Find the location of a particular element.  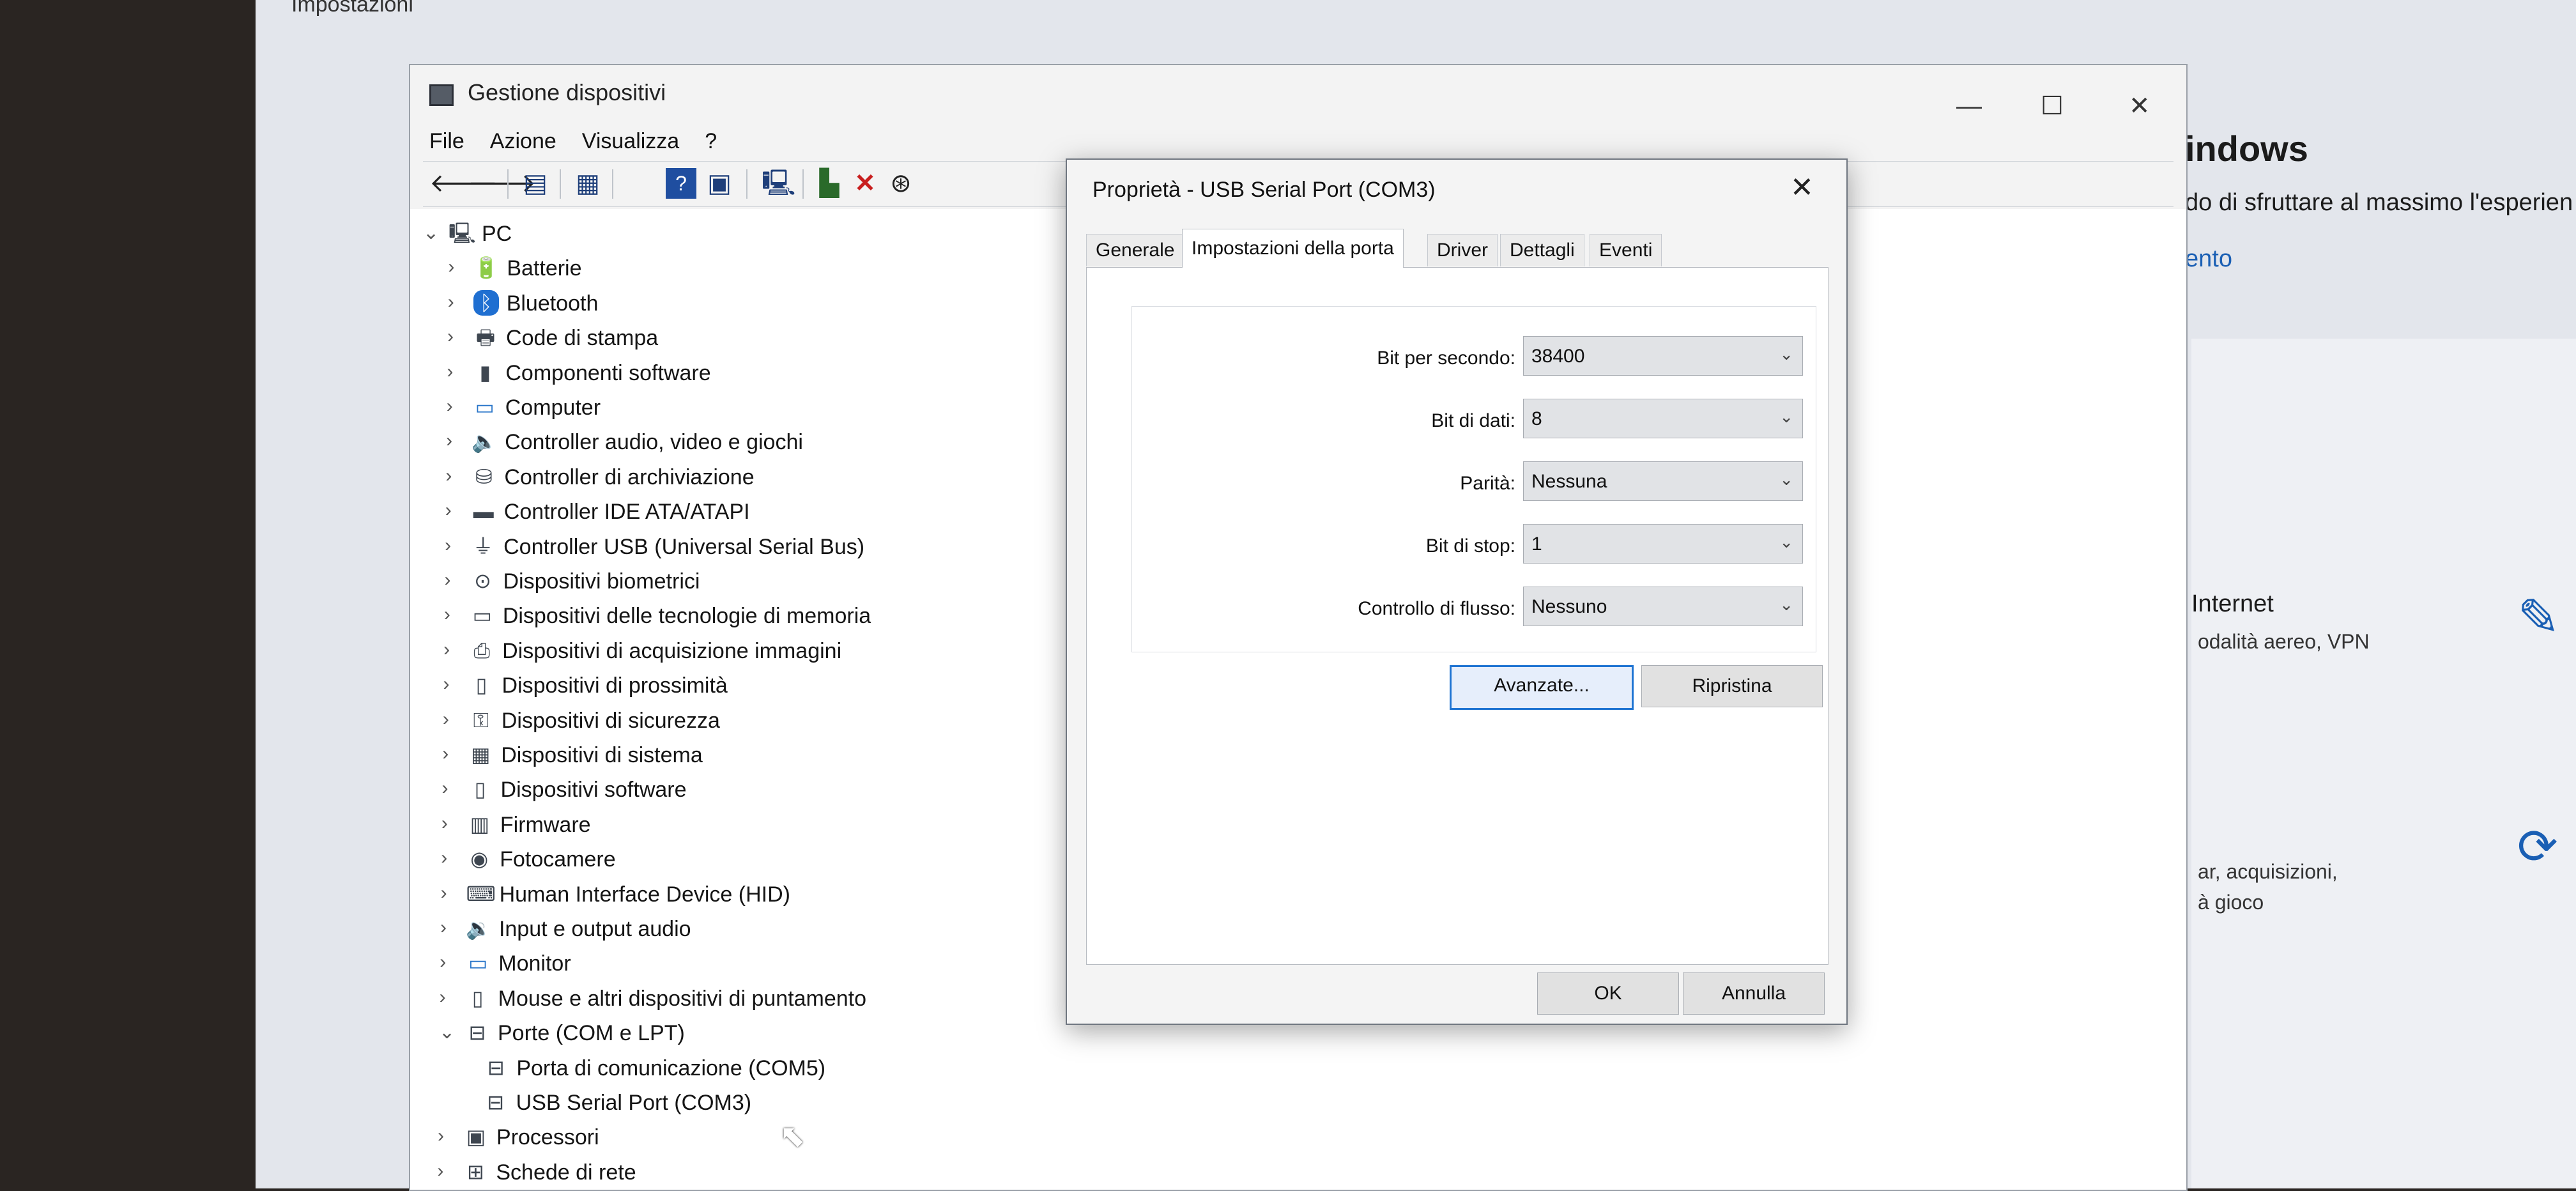

menu-azione: Azione is located at coordinates (523, 137).